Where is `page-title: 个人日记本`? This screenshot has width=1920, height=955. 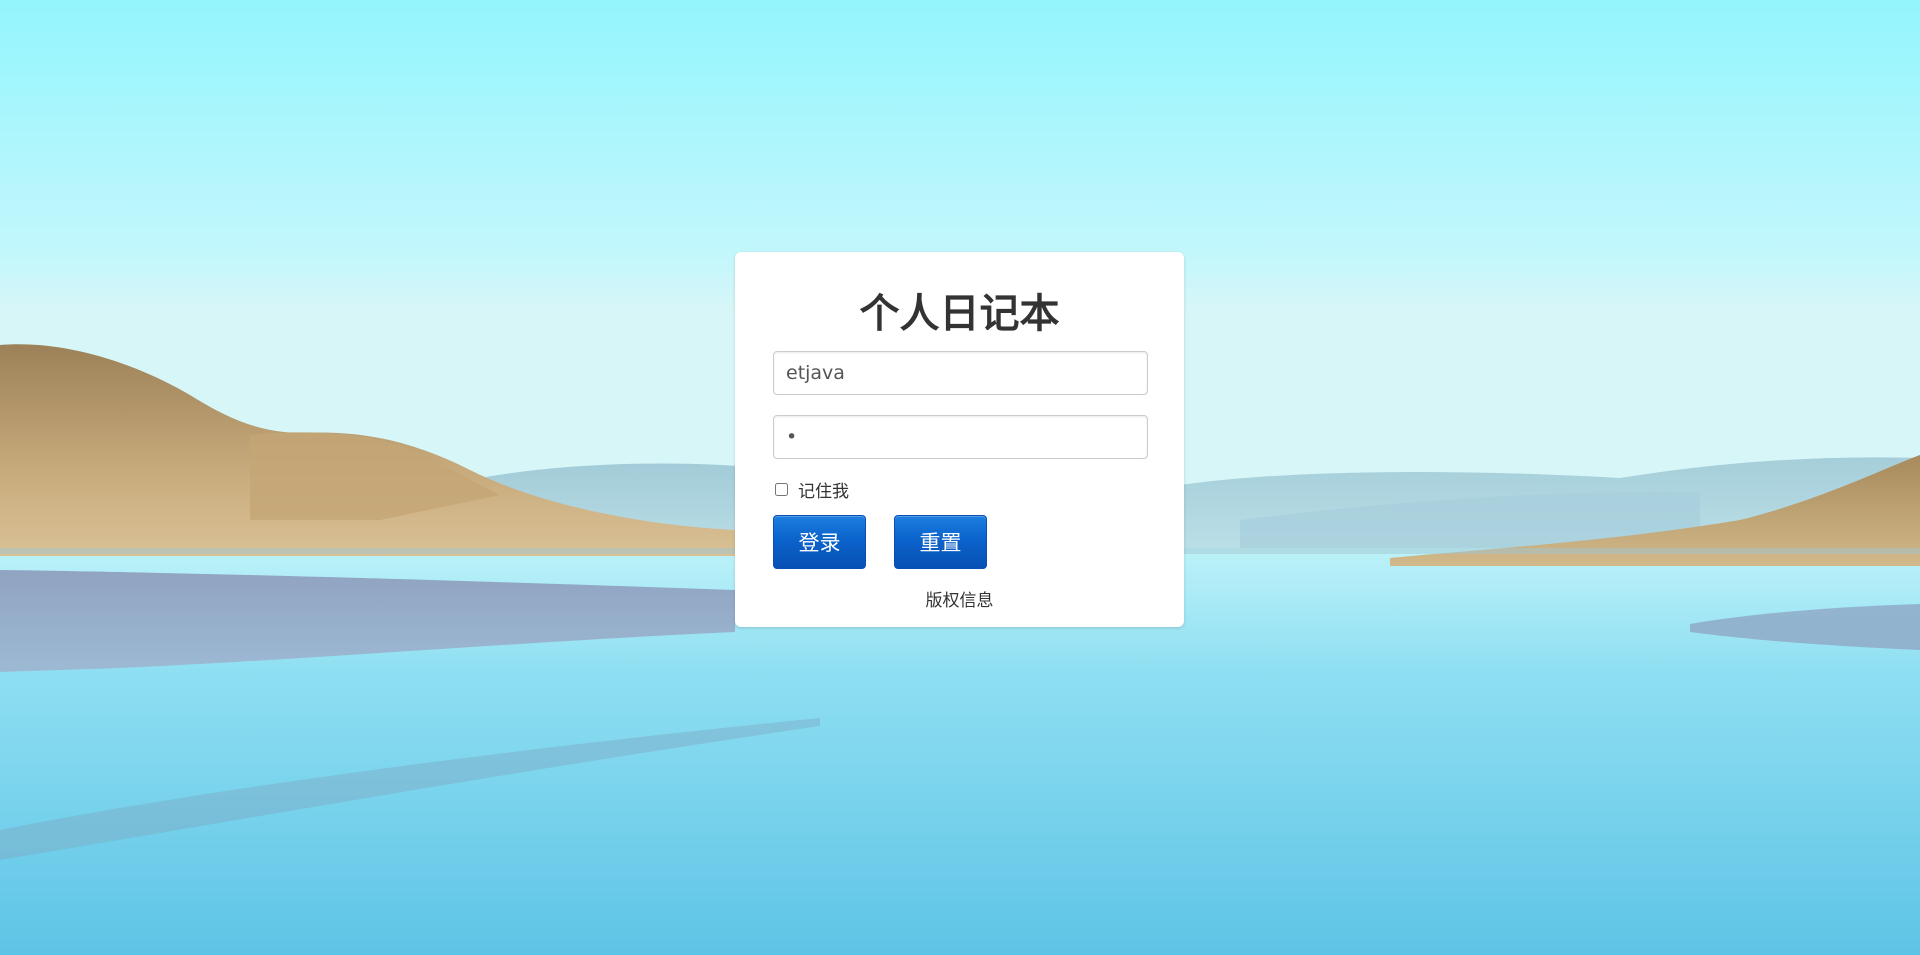 page-title: 个人日记本 is located at coordinates (959, 314).